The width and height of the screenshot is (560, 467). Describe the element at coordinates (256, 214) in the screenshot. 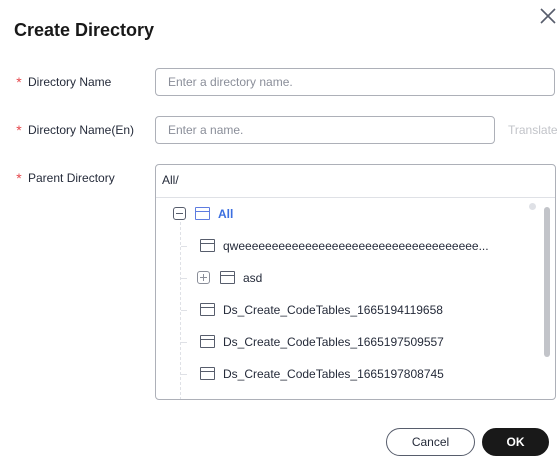

I see `tree-node-root: All` at that location.